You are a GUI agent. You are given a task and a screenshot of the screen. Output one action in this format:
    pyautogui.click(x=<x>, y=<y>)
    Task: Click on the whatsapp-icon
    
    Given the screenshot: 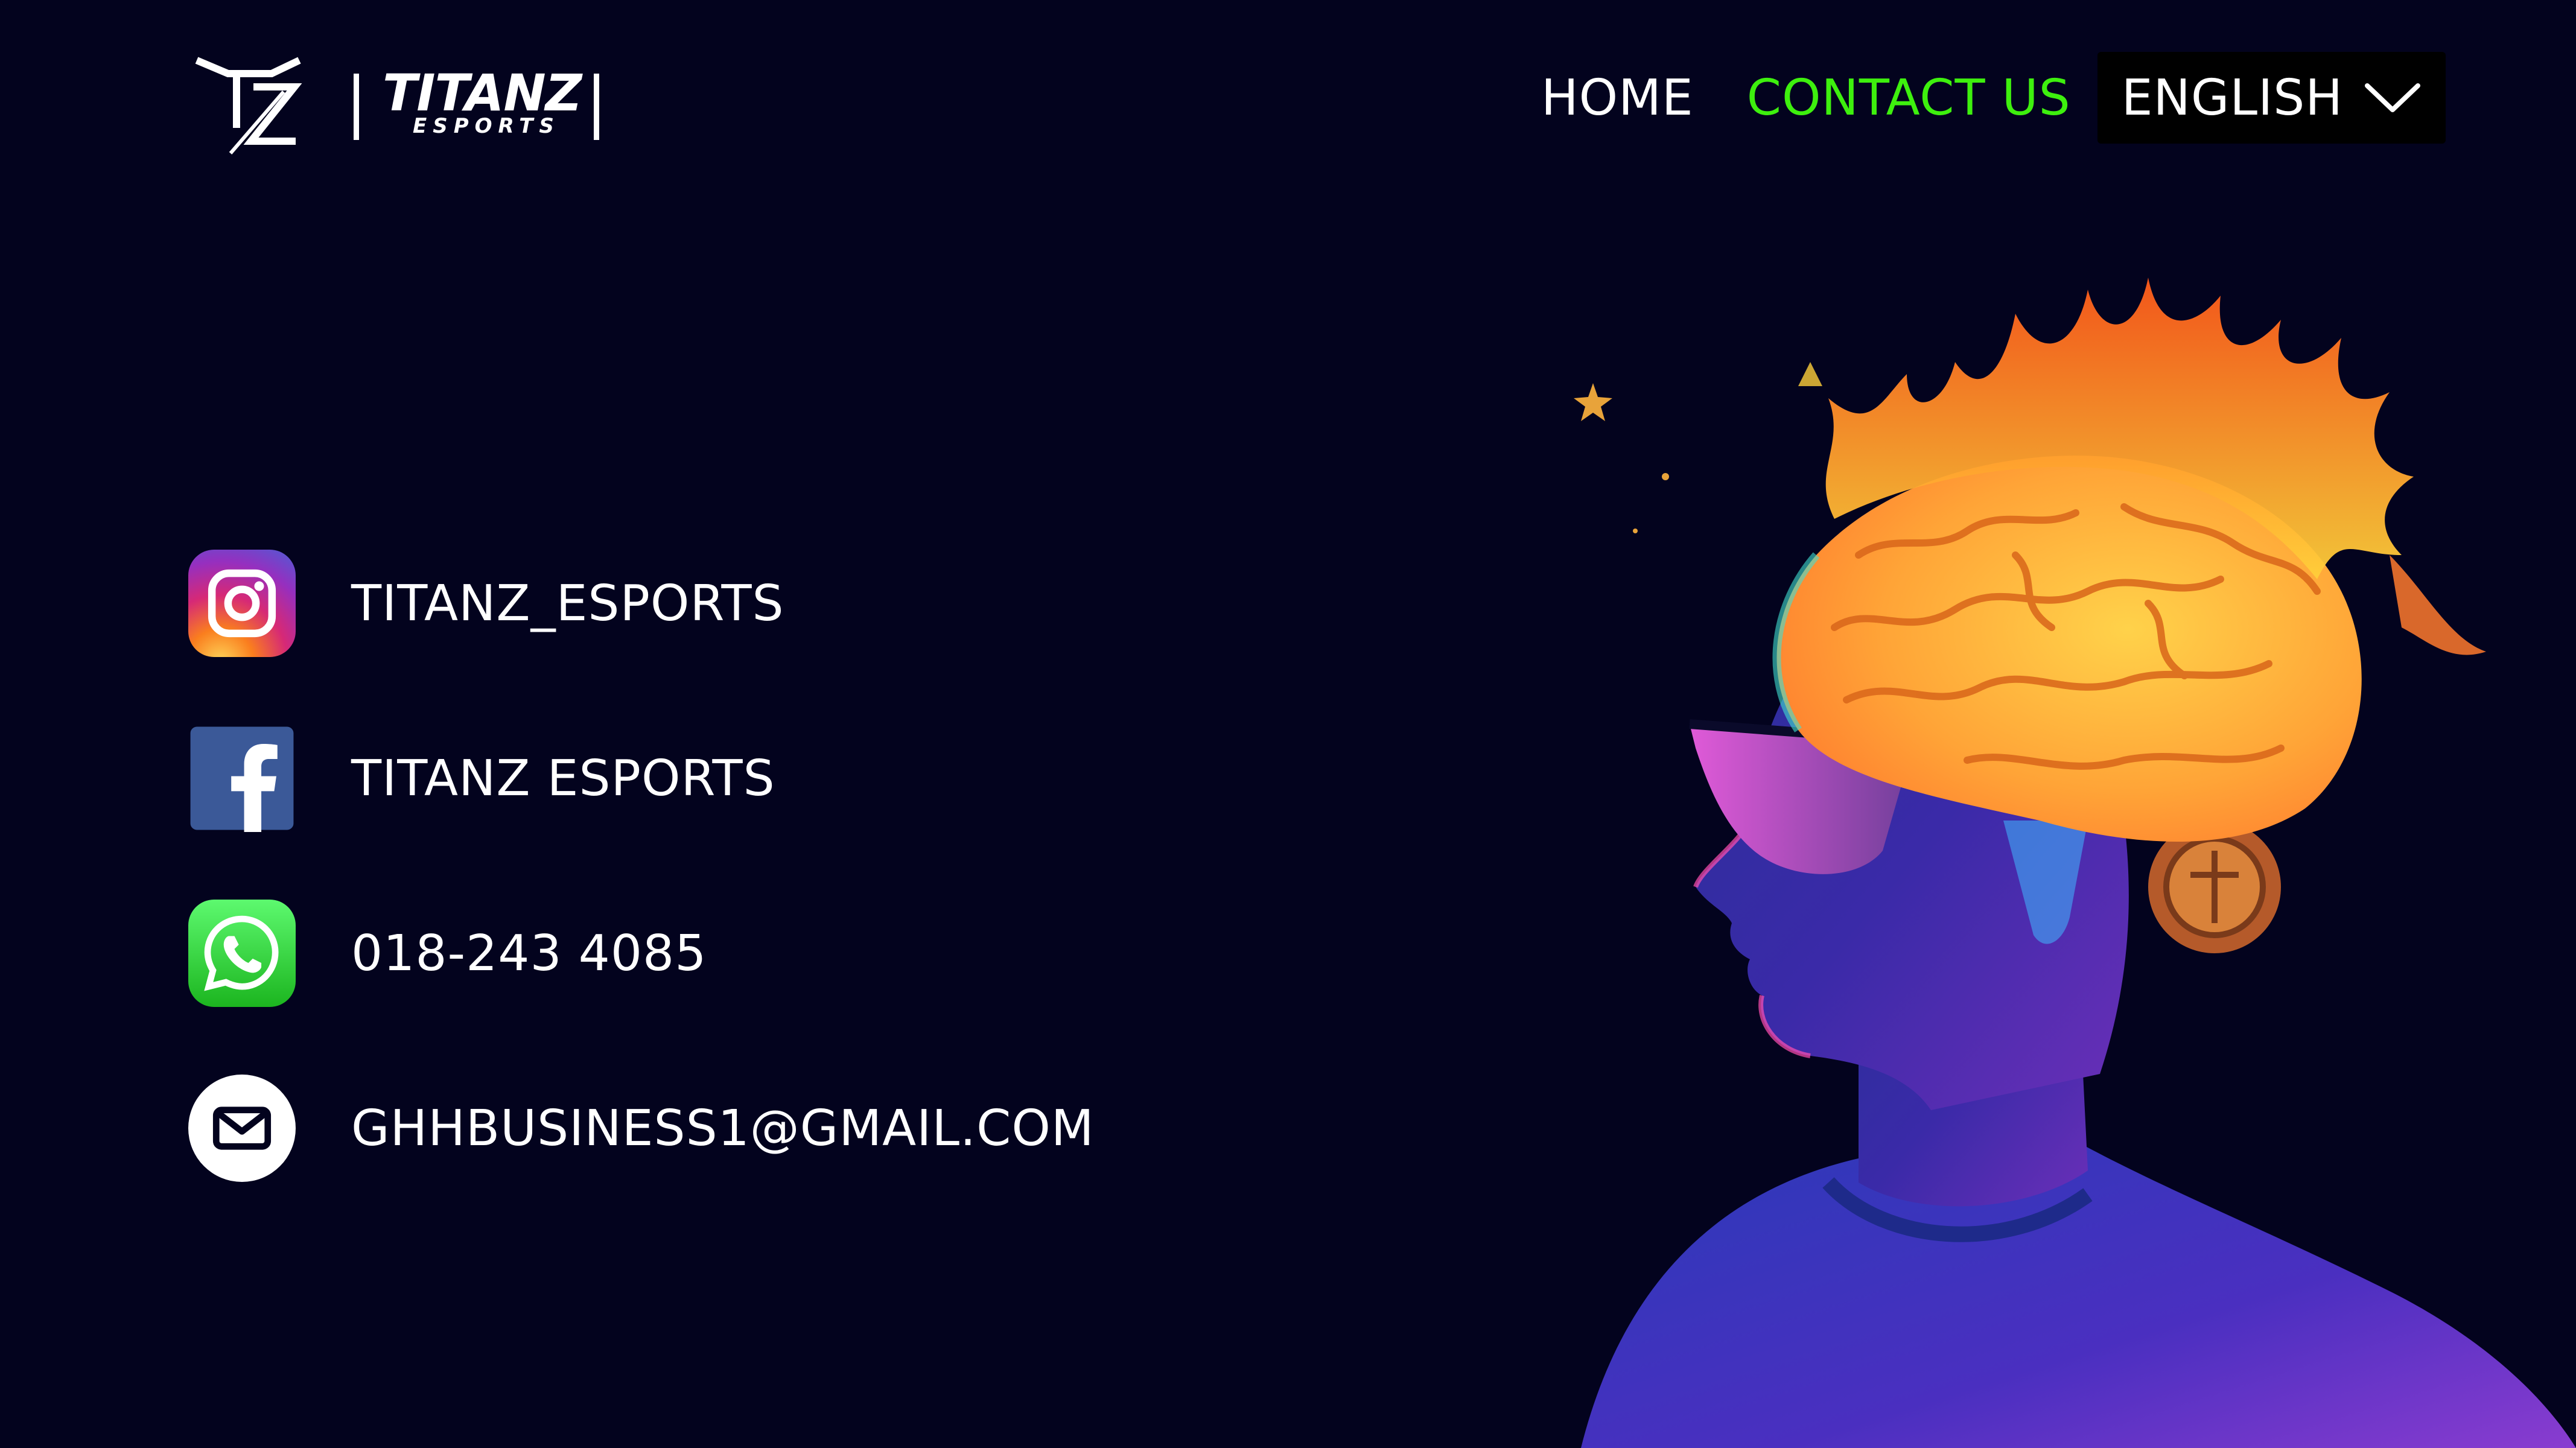 What is the action you would take?
    pyautogui.click(x=242, y=953)
    